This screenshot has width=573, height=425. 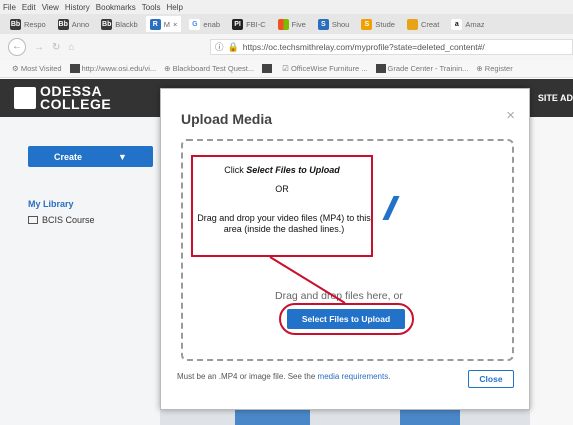 I want to click on modal-title: Upload Media, so click(x=227, y=119).